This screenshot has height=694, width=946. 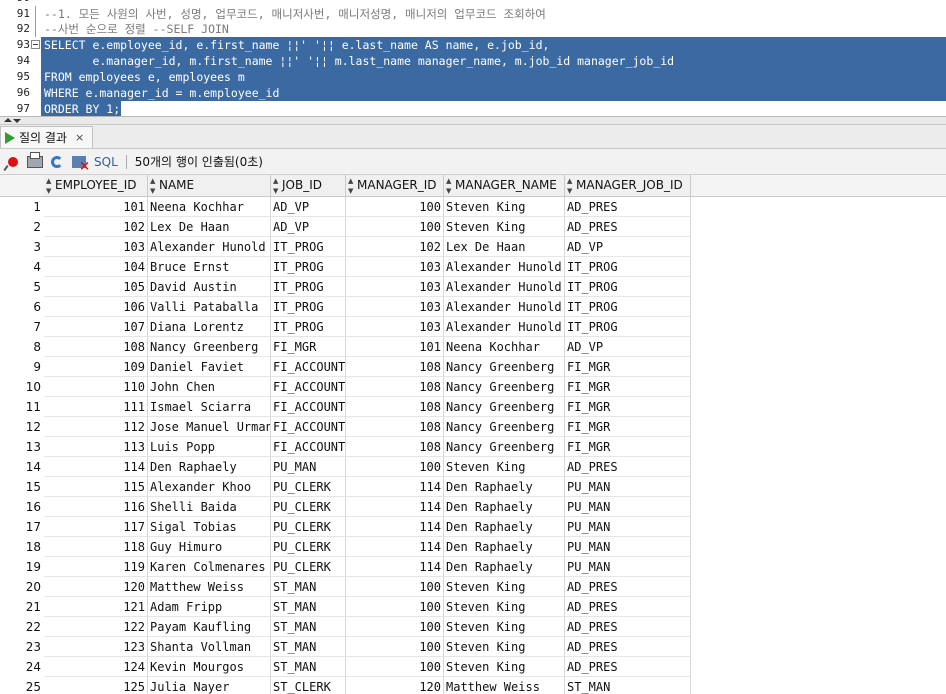 I want to click on employee-id-cell: 125, so click(x=96, y=685).